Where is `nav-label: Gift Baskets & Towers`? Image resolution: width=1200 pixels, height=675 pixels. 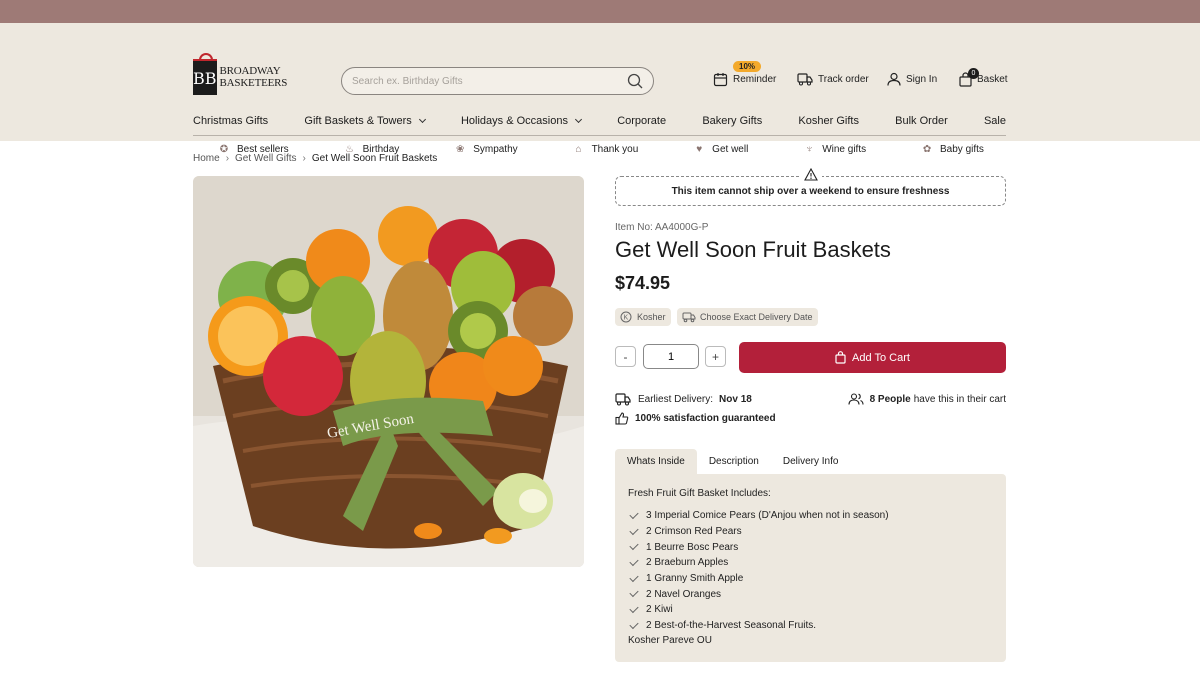
nav-label: Gift Baskets & Towers is located at coordinates (358, 121).